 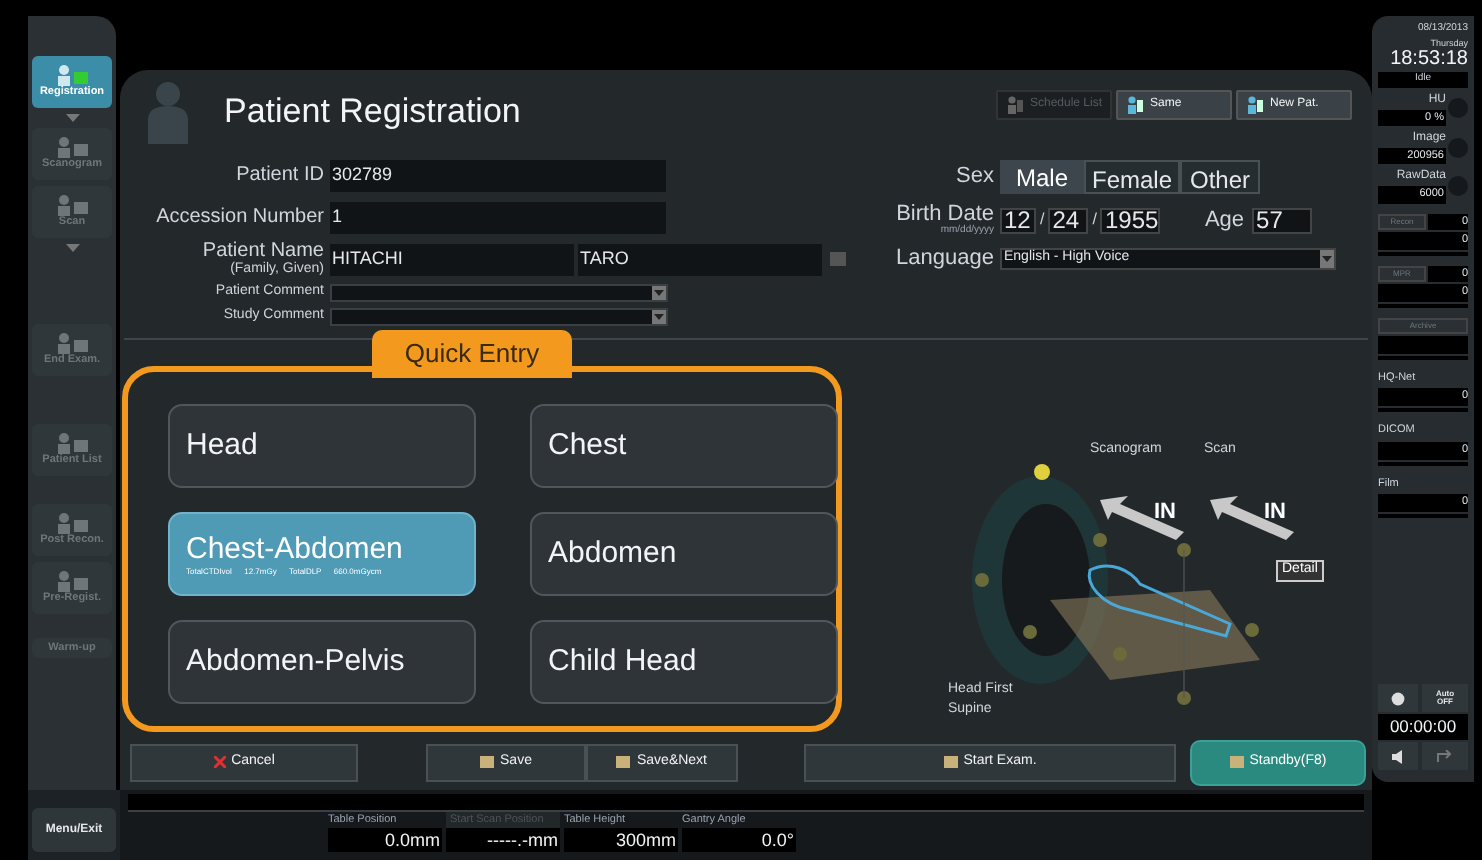 I want to click on patient-id-field: 302789, so click(x=498, y=175).